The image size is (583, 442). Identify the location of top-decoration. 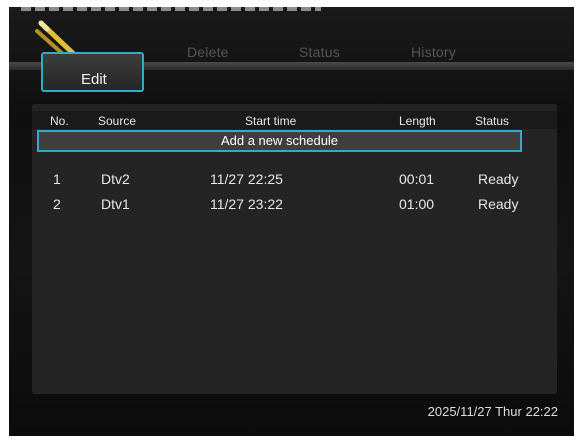
(171, 9).